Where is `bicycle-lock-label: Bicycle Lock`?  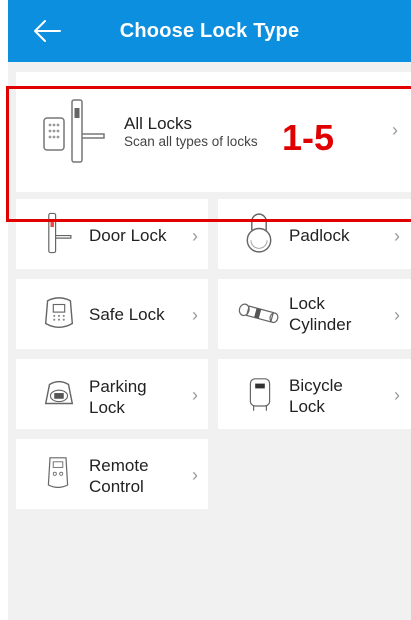
bicycle-lock-label: Bicycle Lock is located at coordinates (316, 396).